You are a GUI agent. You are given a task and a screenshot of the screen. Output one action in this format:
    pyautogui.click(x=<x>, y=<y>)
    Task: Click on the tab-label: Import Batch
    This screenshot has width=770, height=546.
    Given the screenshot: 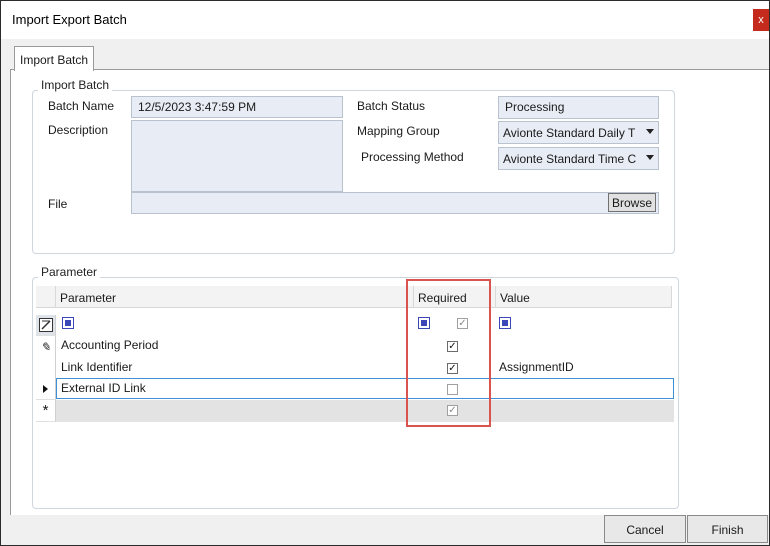 What is the action you would take?
    pyautogui.click(x=54, y=60)
    